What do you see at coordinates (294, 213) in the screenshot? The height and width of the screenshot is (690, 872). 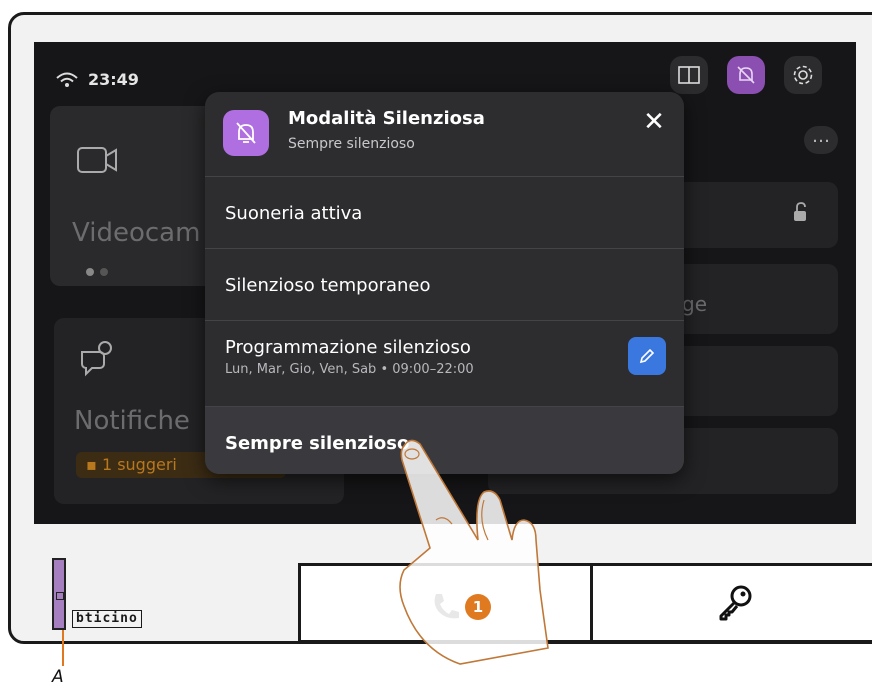 I see `option-label: Suoneria attiva` at bounding box center [294, 213].